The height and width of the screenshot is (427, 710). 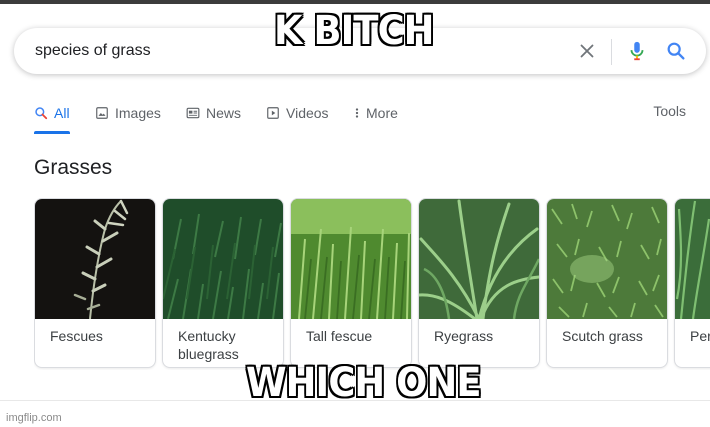 I want to click on card-label: Ryegrass, so click(x=464, y=336).